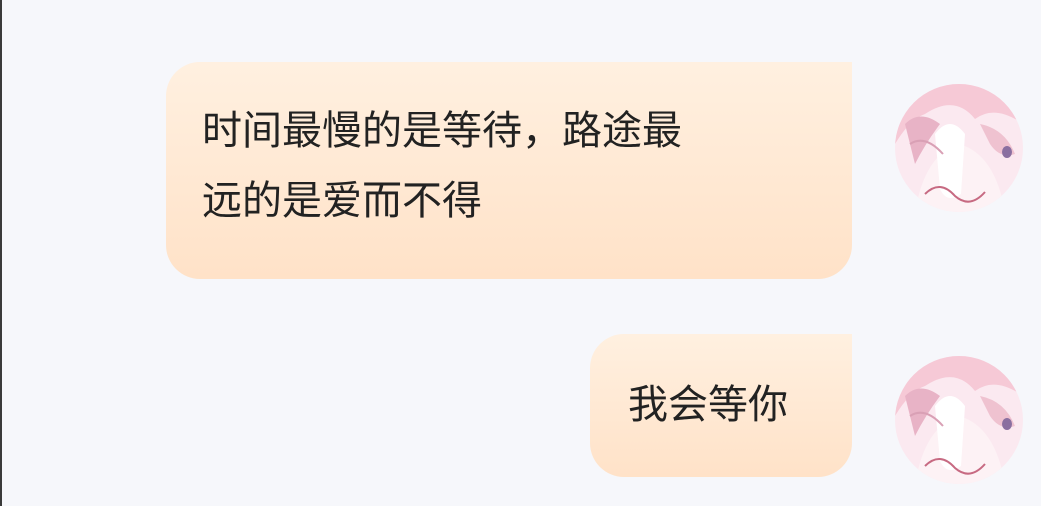 Image resolution: width=1041 pixels, height=506 pixels. I want to click on message-bubble: 我会等你, so click(721, 405).